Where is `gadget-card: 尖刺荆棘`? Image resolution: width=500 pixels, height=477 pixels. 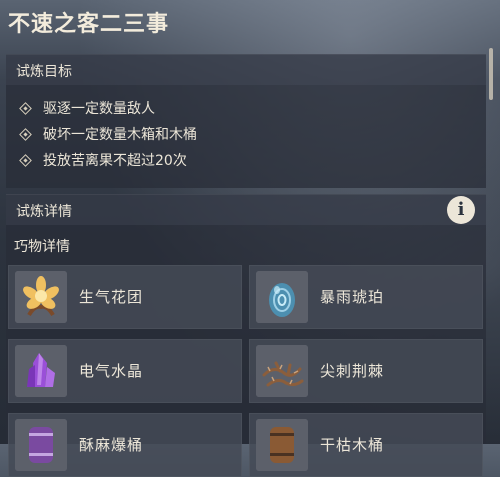 gadget-card: 尖刺荆棘 is located at coordinates (366, 371).